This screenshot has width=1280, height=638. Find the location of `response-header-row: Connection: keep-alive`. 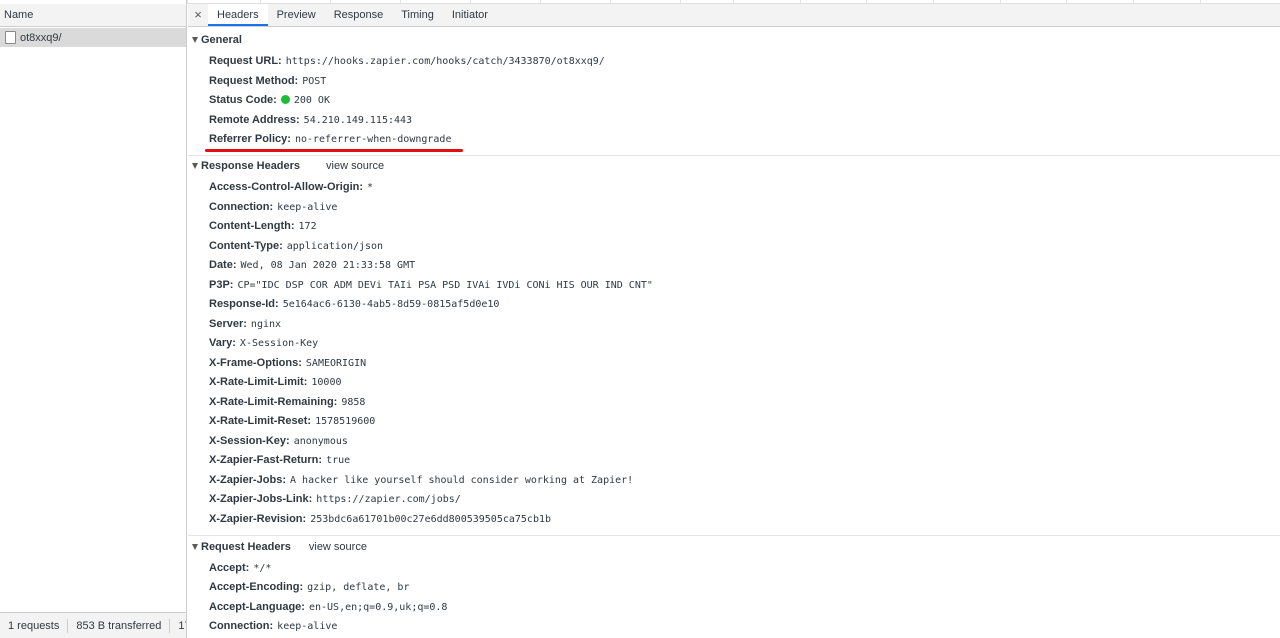

response-header-row: Connection: keep-alive is located at coordinates (273, 207).